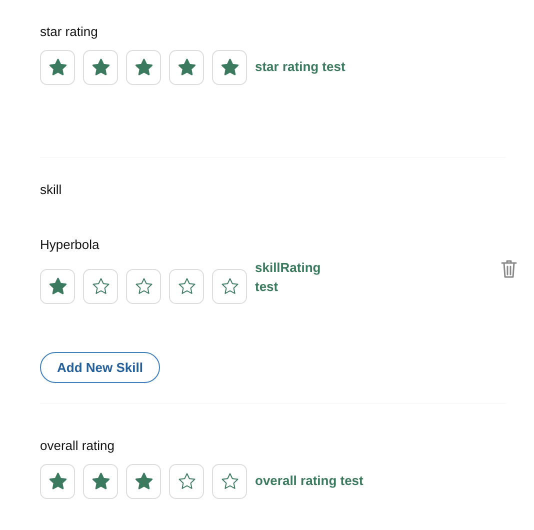 The width and height of the screenshot is (534, 530). I want to click on rating-caption: skillRating test, so click(288, 277).